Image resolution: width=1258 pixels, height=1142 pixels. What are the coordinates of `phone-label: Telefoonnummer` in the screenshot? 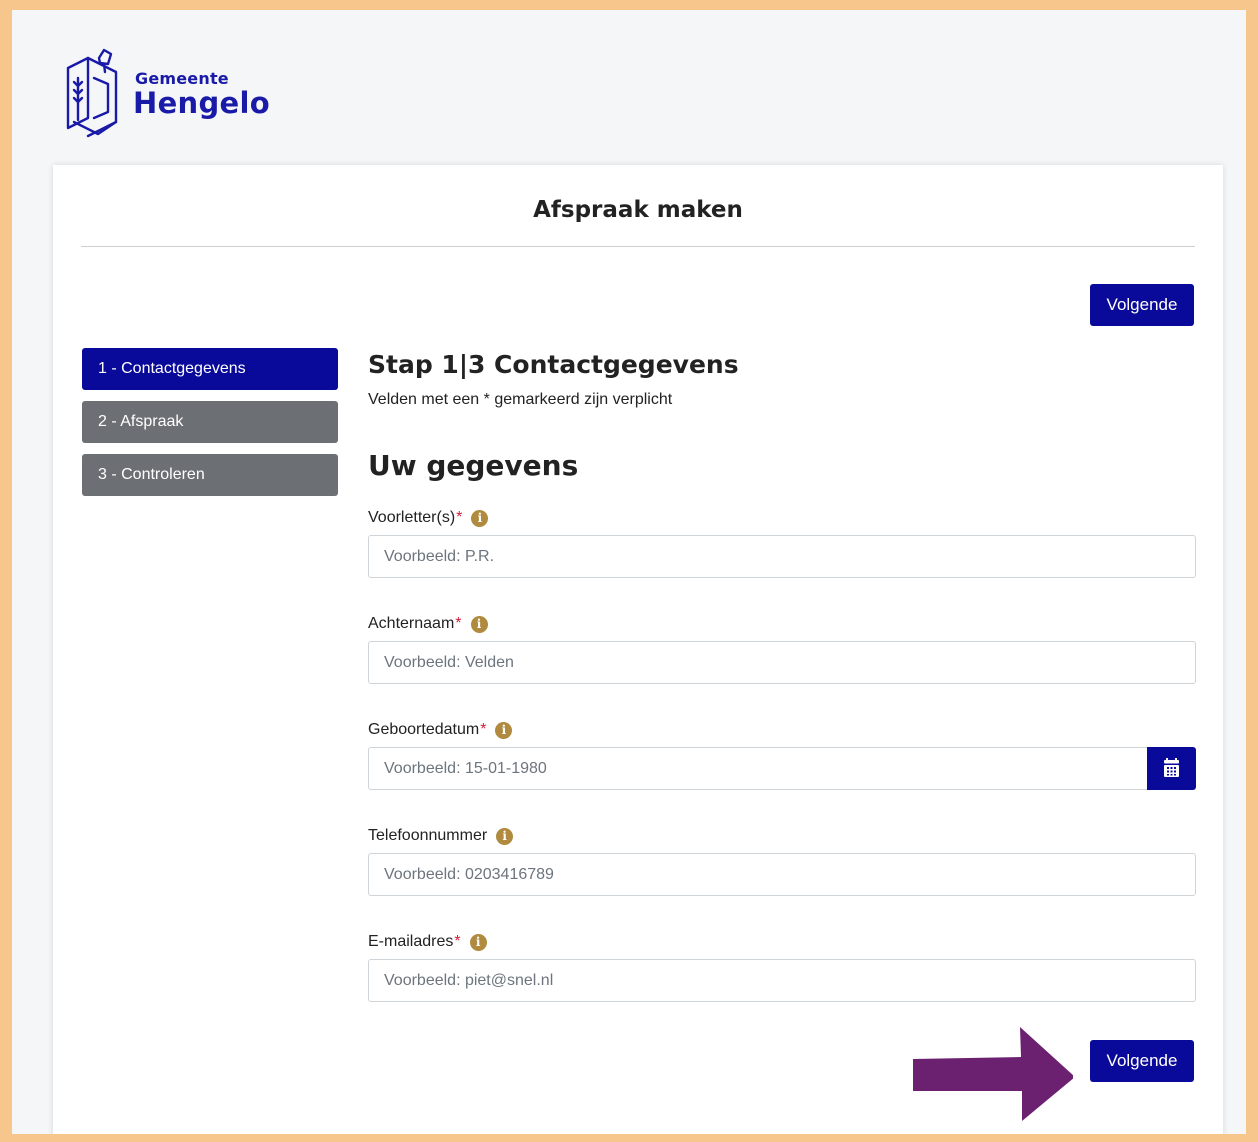 It's located at (428, 835).